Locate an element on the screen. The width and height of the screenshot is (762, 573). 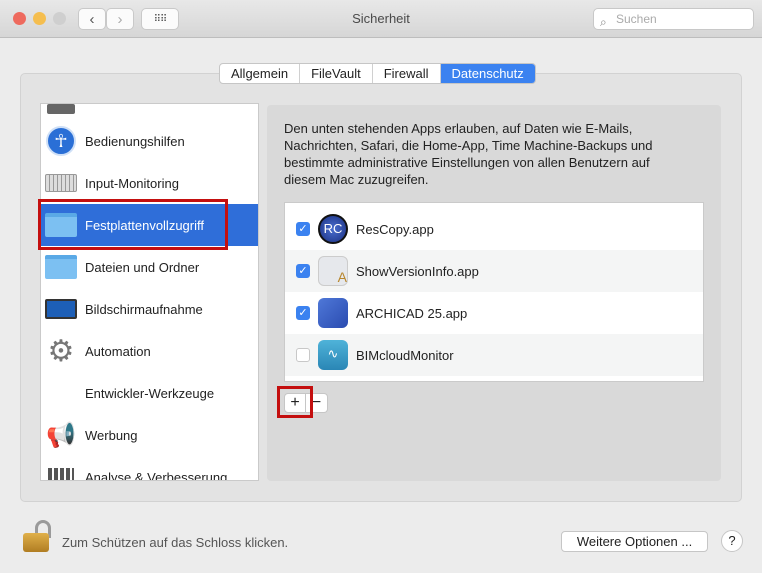
tab-bar: Allgemein FileVault Firewall Datenschutz is located at coordinates (377, 73).